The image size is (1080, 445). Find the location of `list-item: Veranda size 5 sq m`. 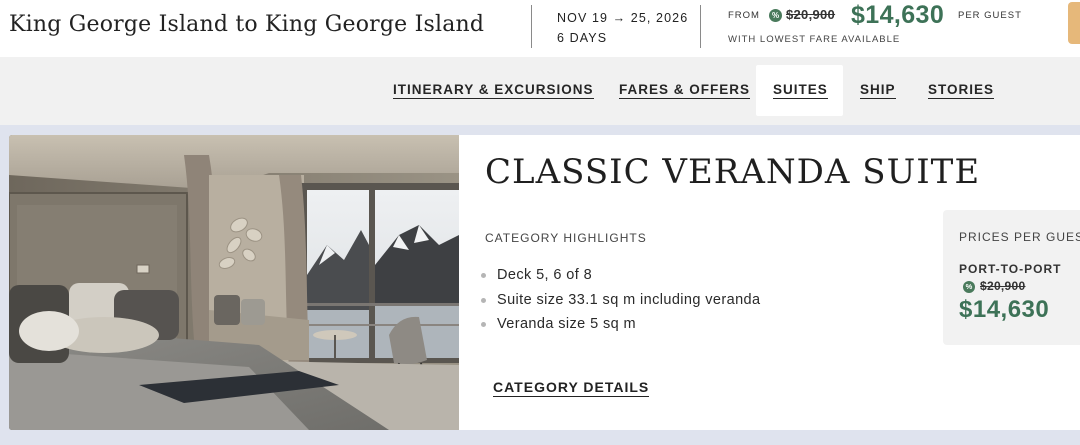

list-item: Veranda size 5 sq m is located at coordinates (620, 324).